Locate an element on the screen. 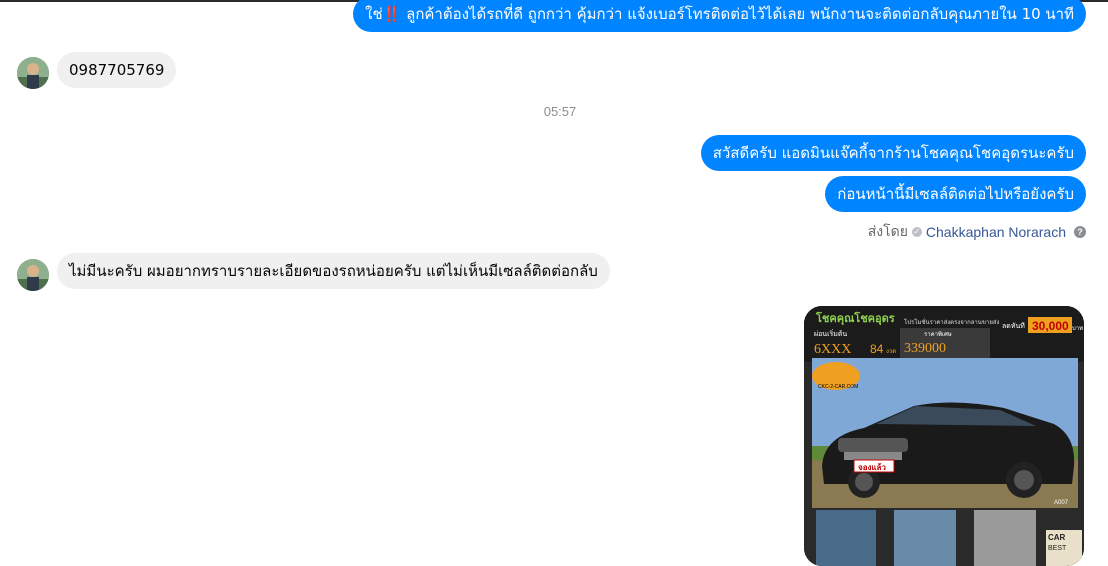 This screenshot has width=1108, height=566. ad-months-unit: งวด is located at coordinates (891, 352).